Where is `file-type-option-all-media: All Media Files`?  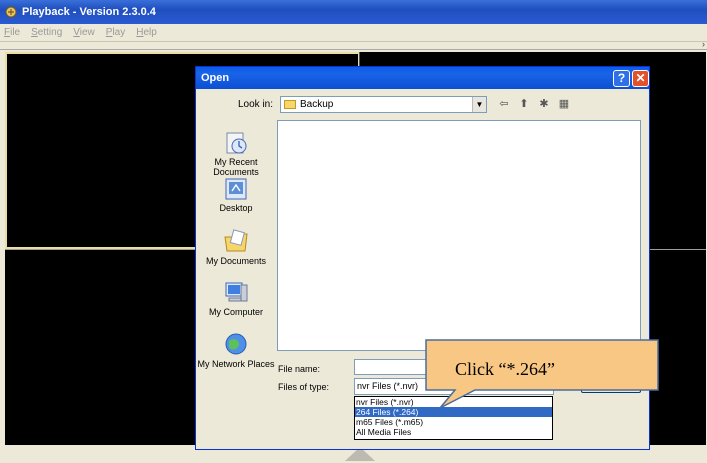 file-type-option-all-media: All Media Files is located at coordinates (453, 432).